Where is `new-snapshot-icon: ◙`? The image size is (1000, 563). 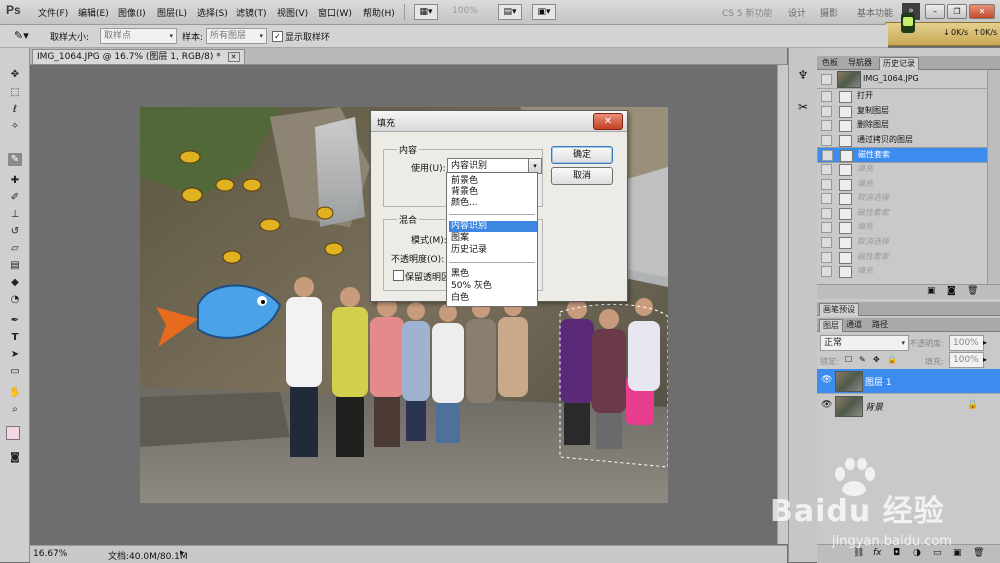 new-snapshot-icon: ◙ is located at coordinates (951, 291).